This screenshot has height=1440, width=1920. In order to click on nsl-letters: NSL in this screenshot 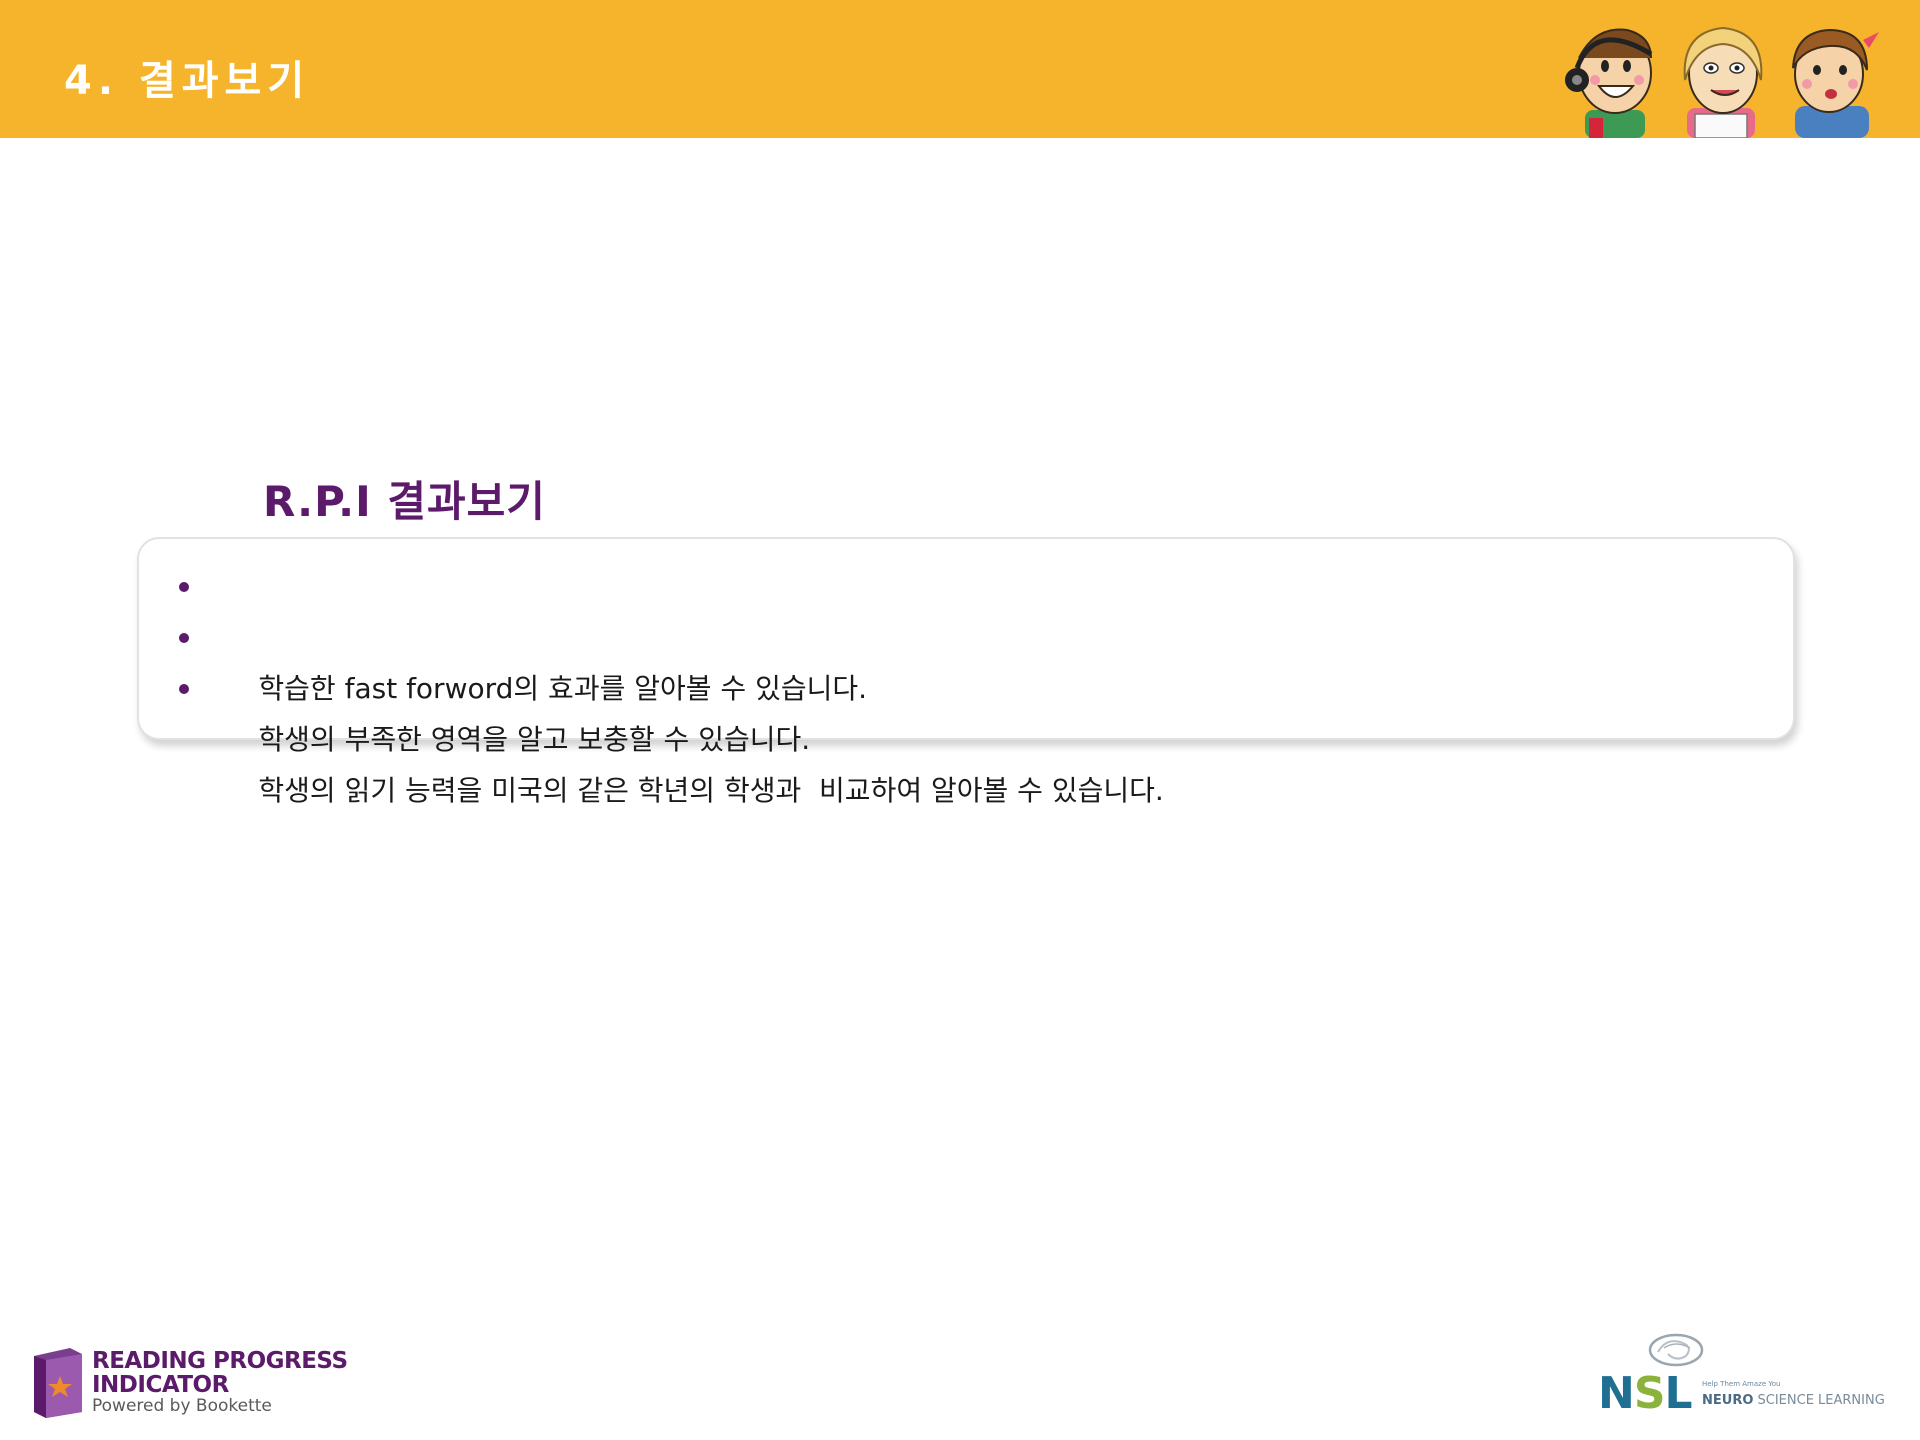, I will do `click(1645, 1393)`.